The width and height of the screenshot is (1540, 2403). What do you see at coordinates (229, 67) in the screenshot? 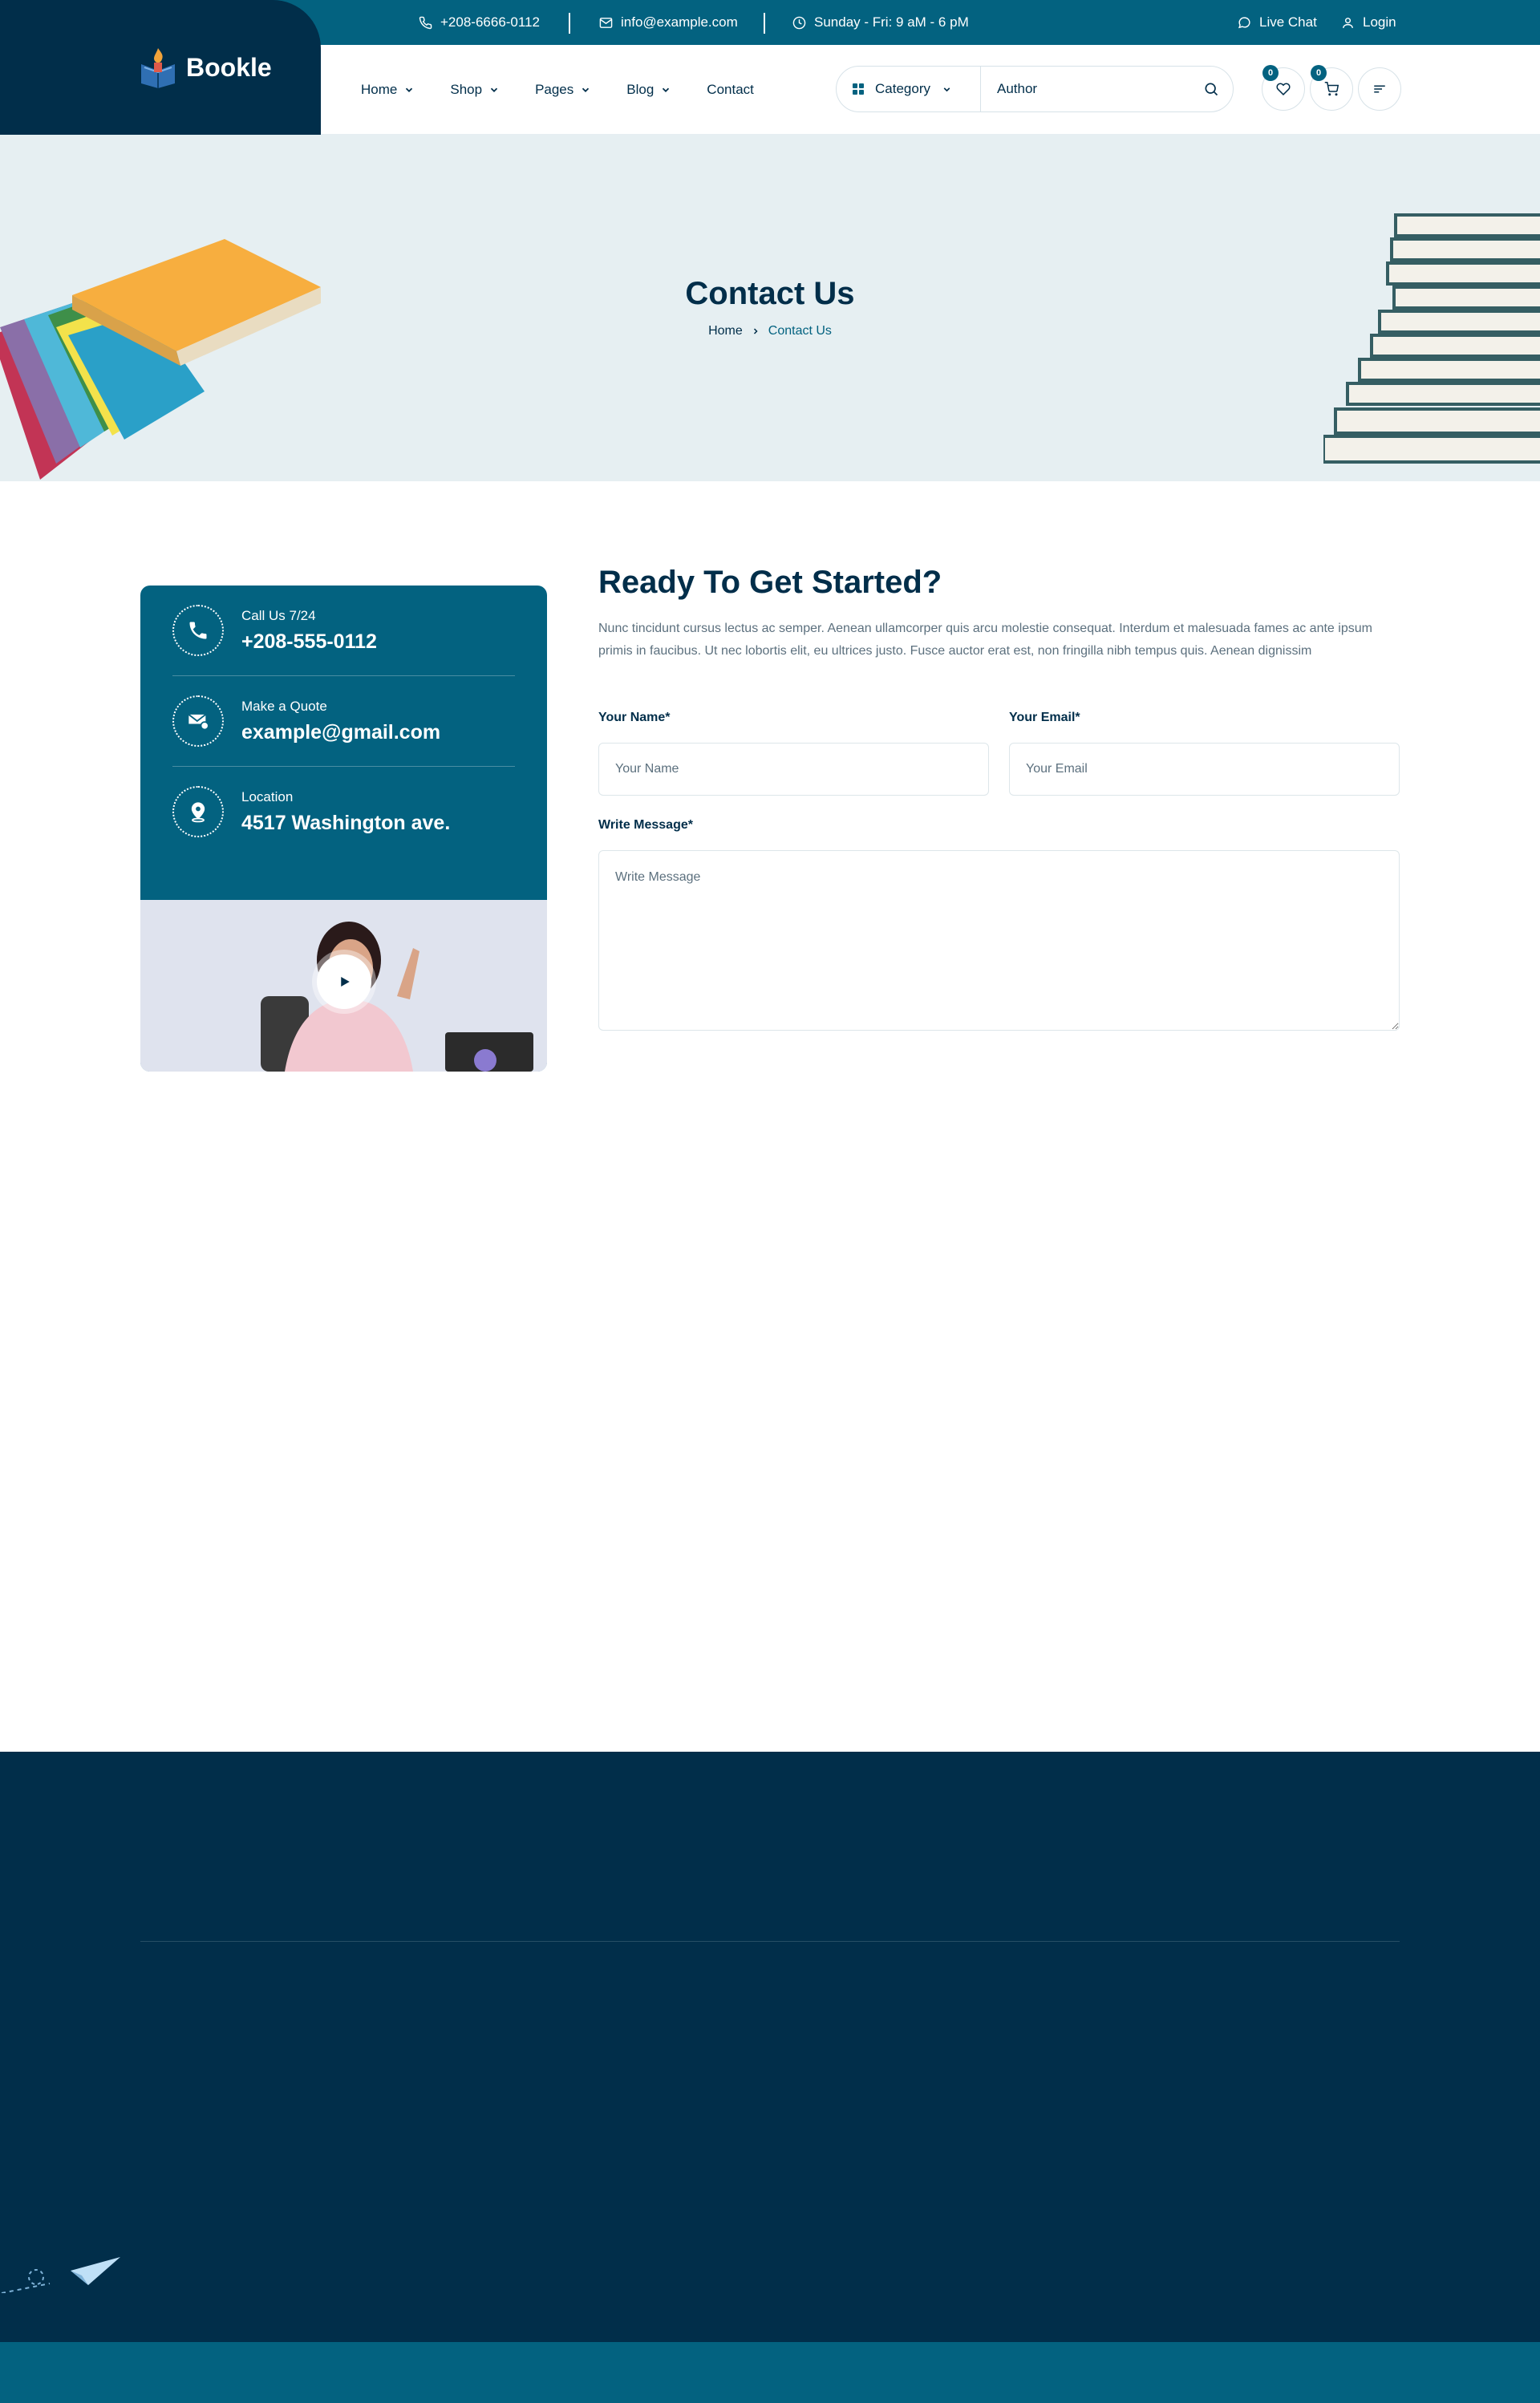
I see `brand-name: Bookle` at bounding box center [229, 67].